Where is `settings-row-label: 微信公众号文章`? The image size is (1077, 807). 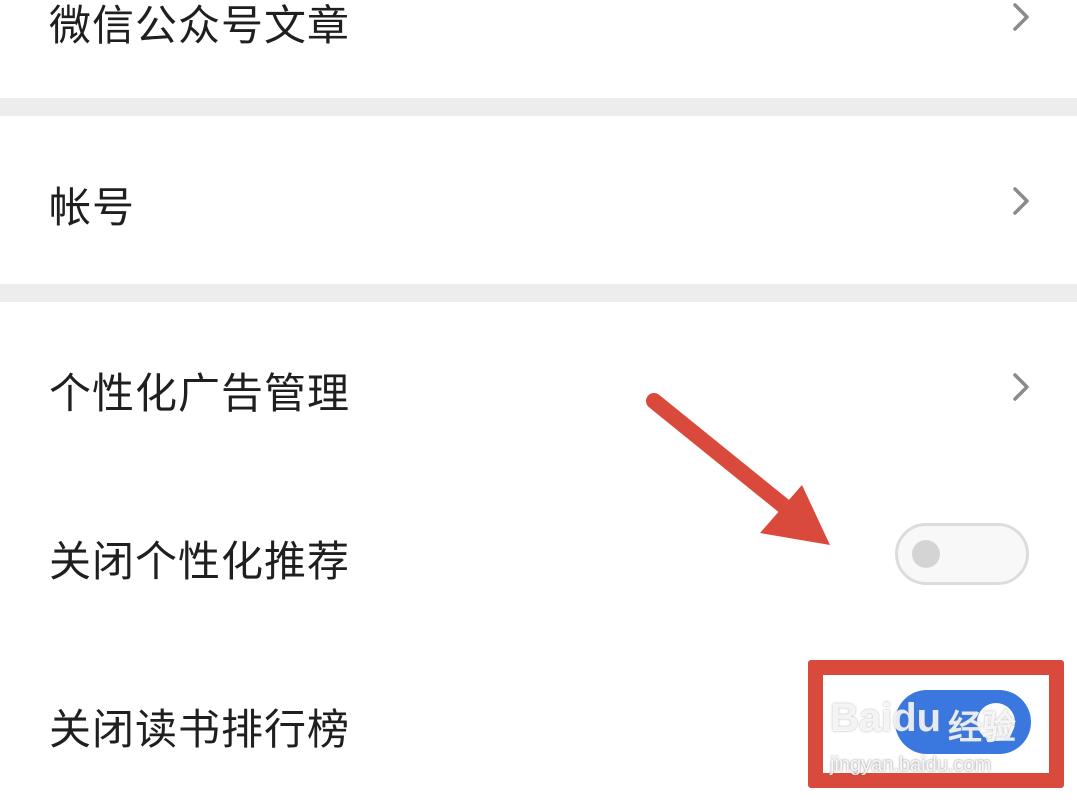
settings-row-label: 微信公众号文章 is located at coordinates (200, 25).